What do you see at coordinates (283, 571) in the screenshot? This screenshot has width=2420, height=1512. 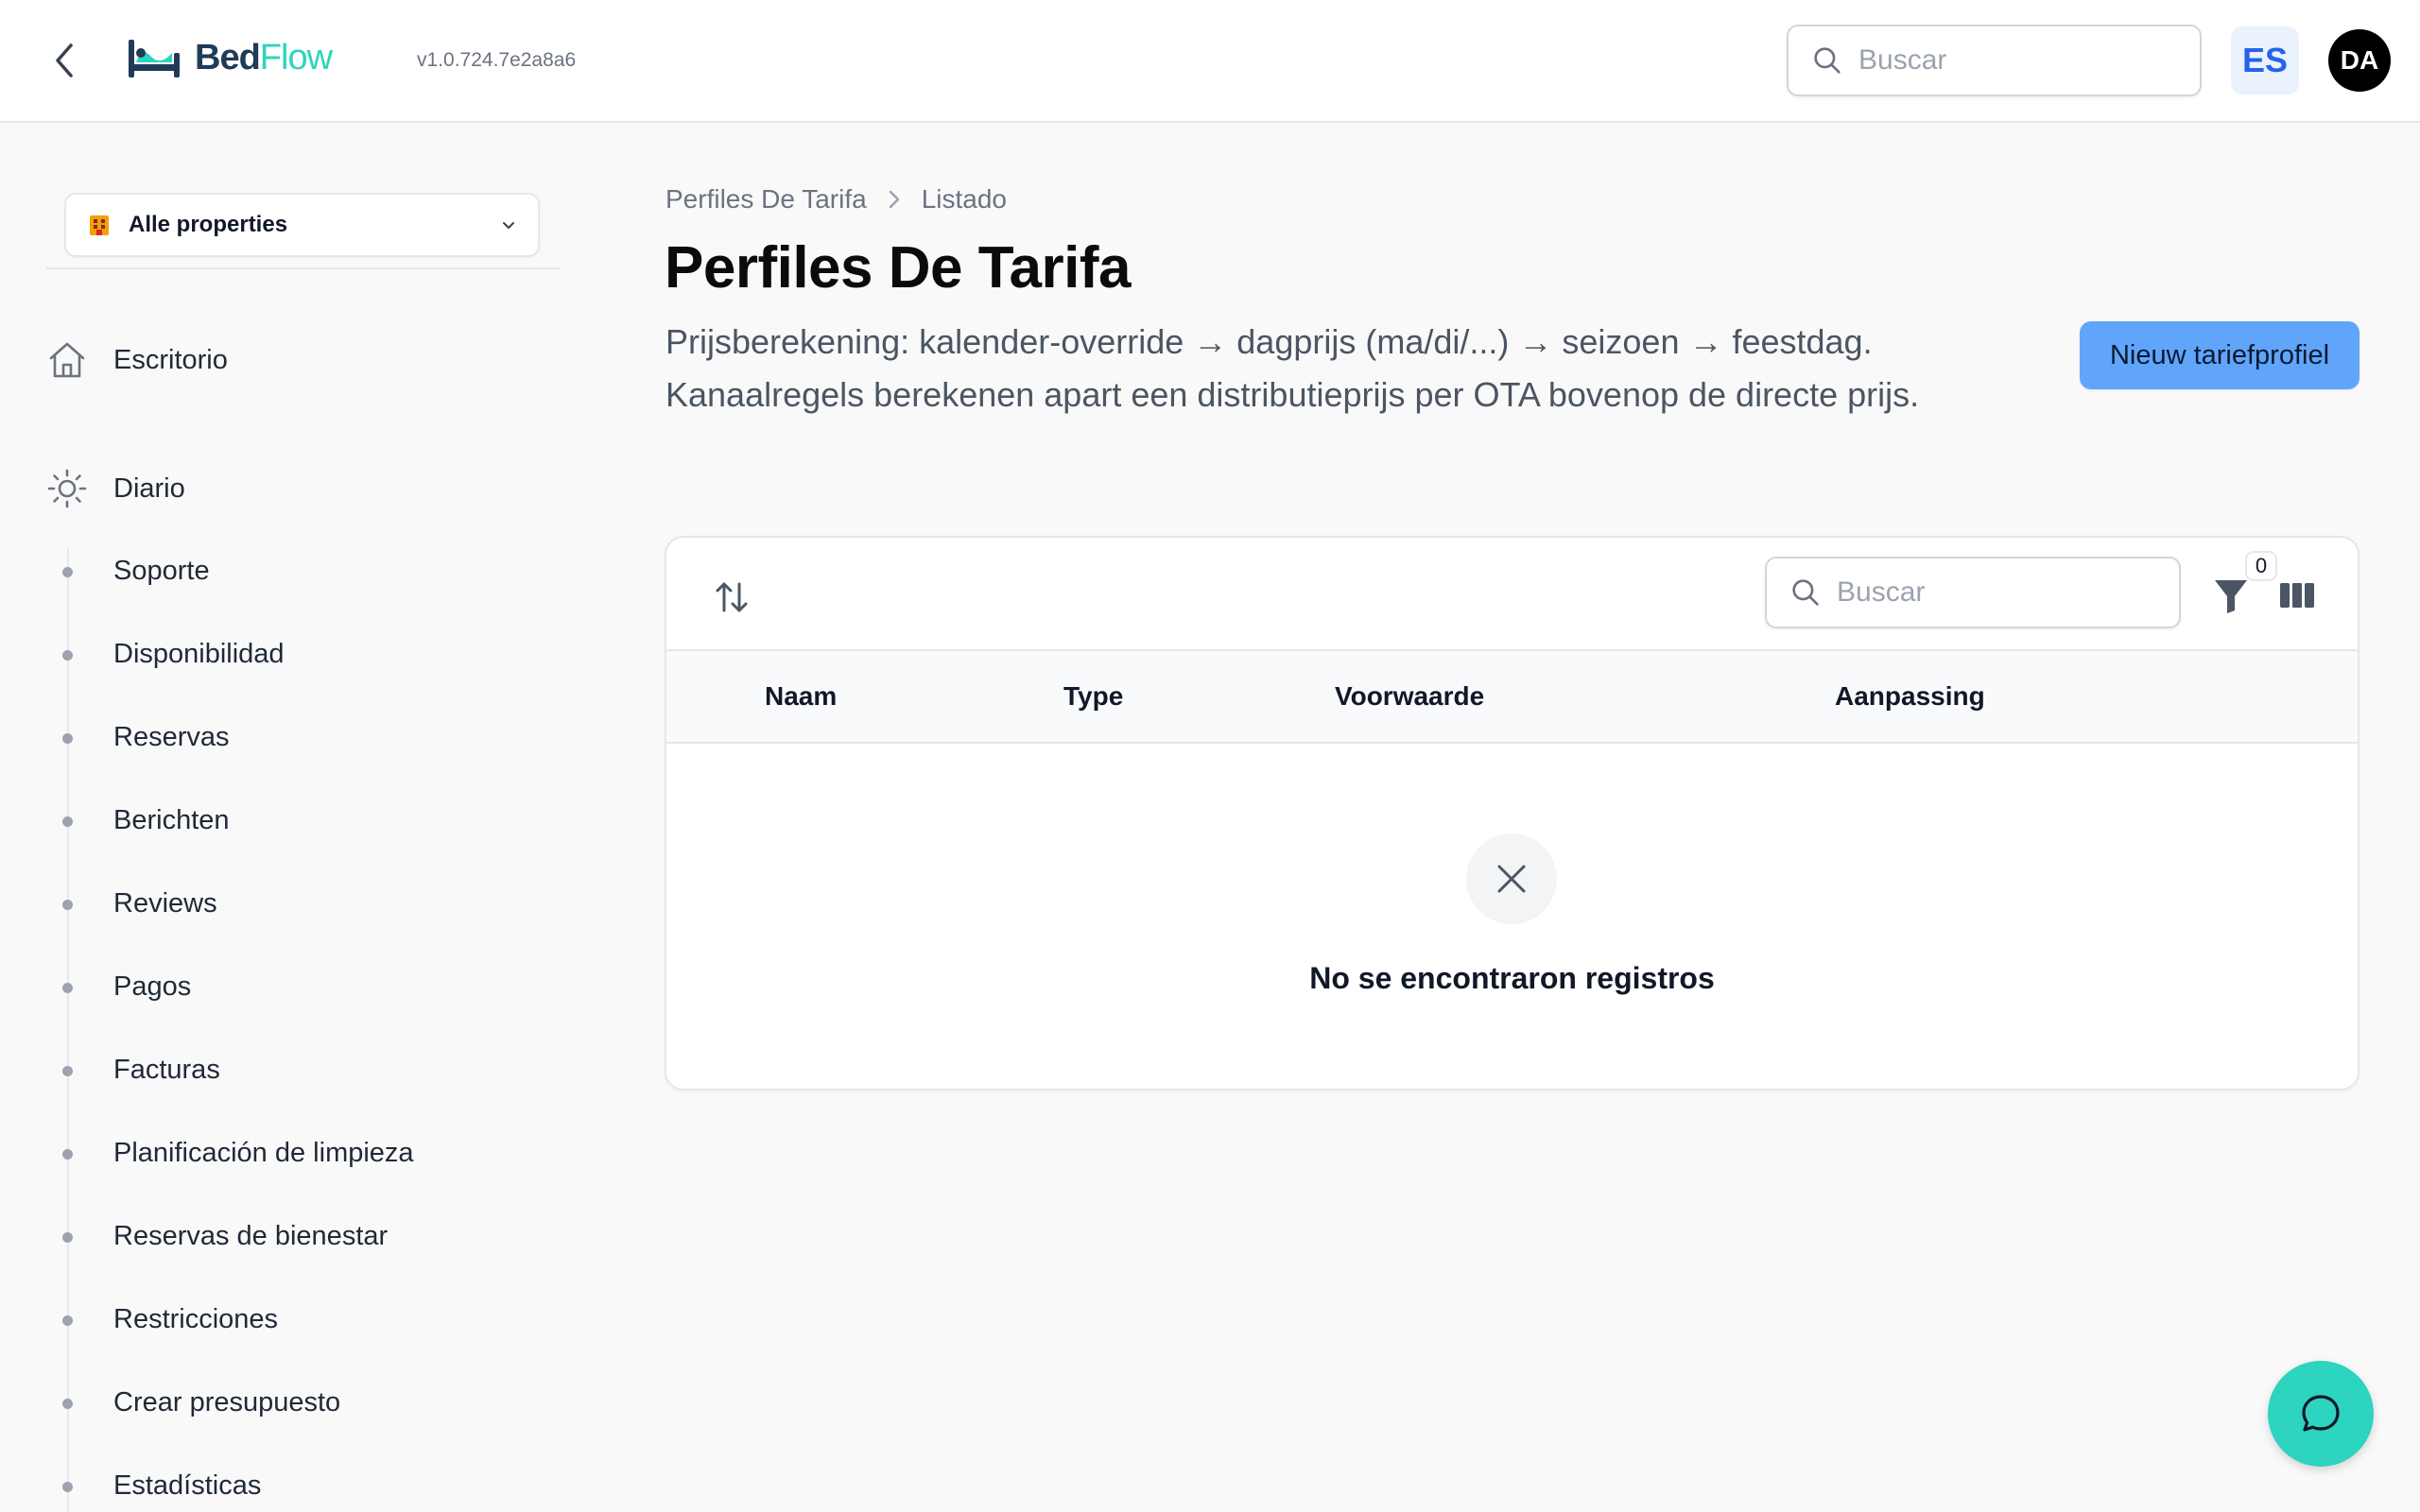 I see `sidebar-item-soporte: Soporte` at bounding box center [283, 571].